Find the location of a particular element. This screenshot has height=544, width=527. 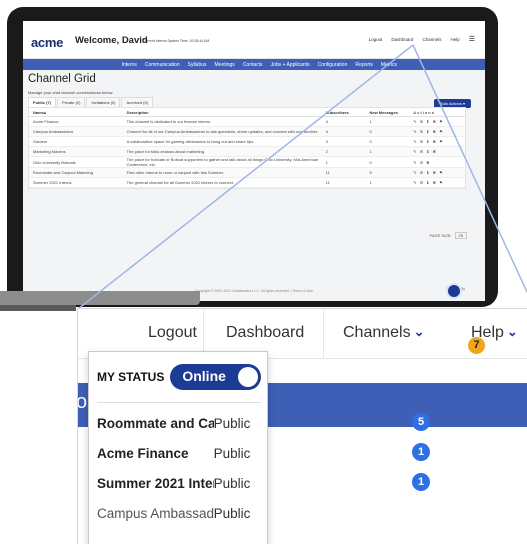

dropdown-item-summer-interns: Summer 2021 Interns Public is located at coordinates (183, 483).